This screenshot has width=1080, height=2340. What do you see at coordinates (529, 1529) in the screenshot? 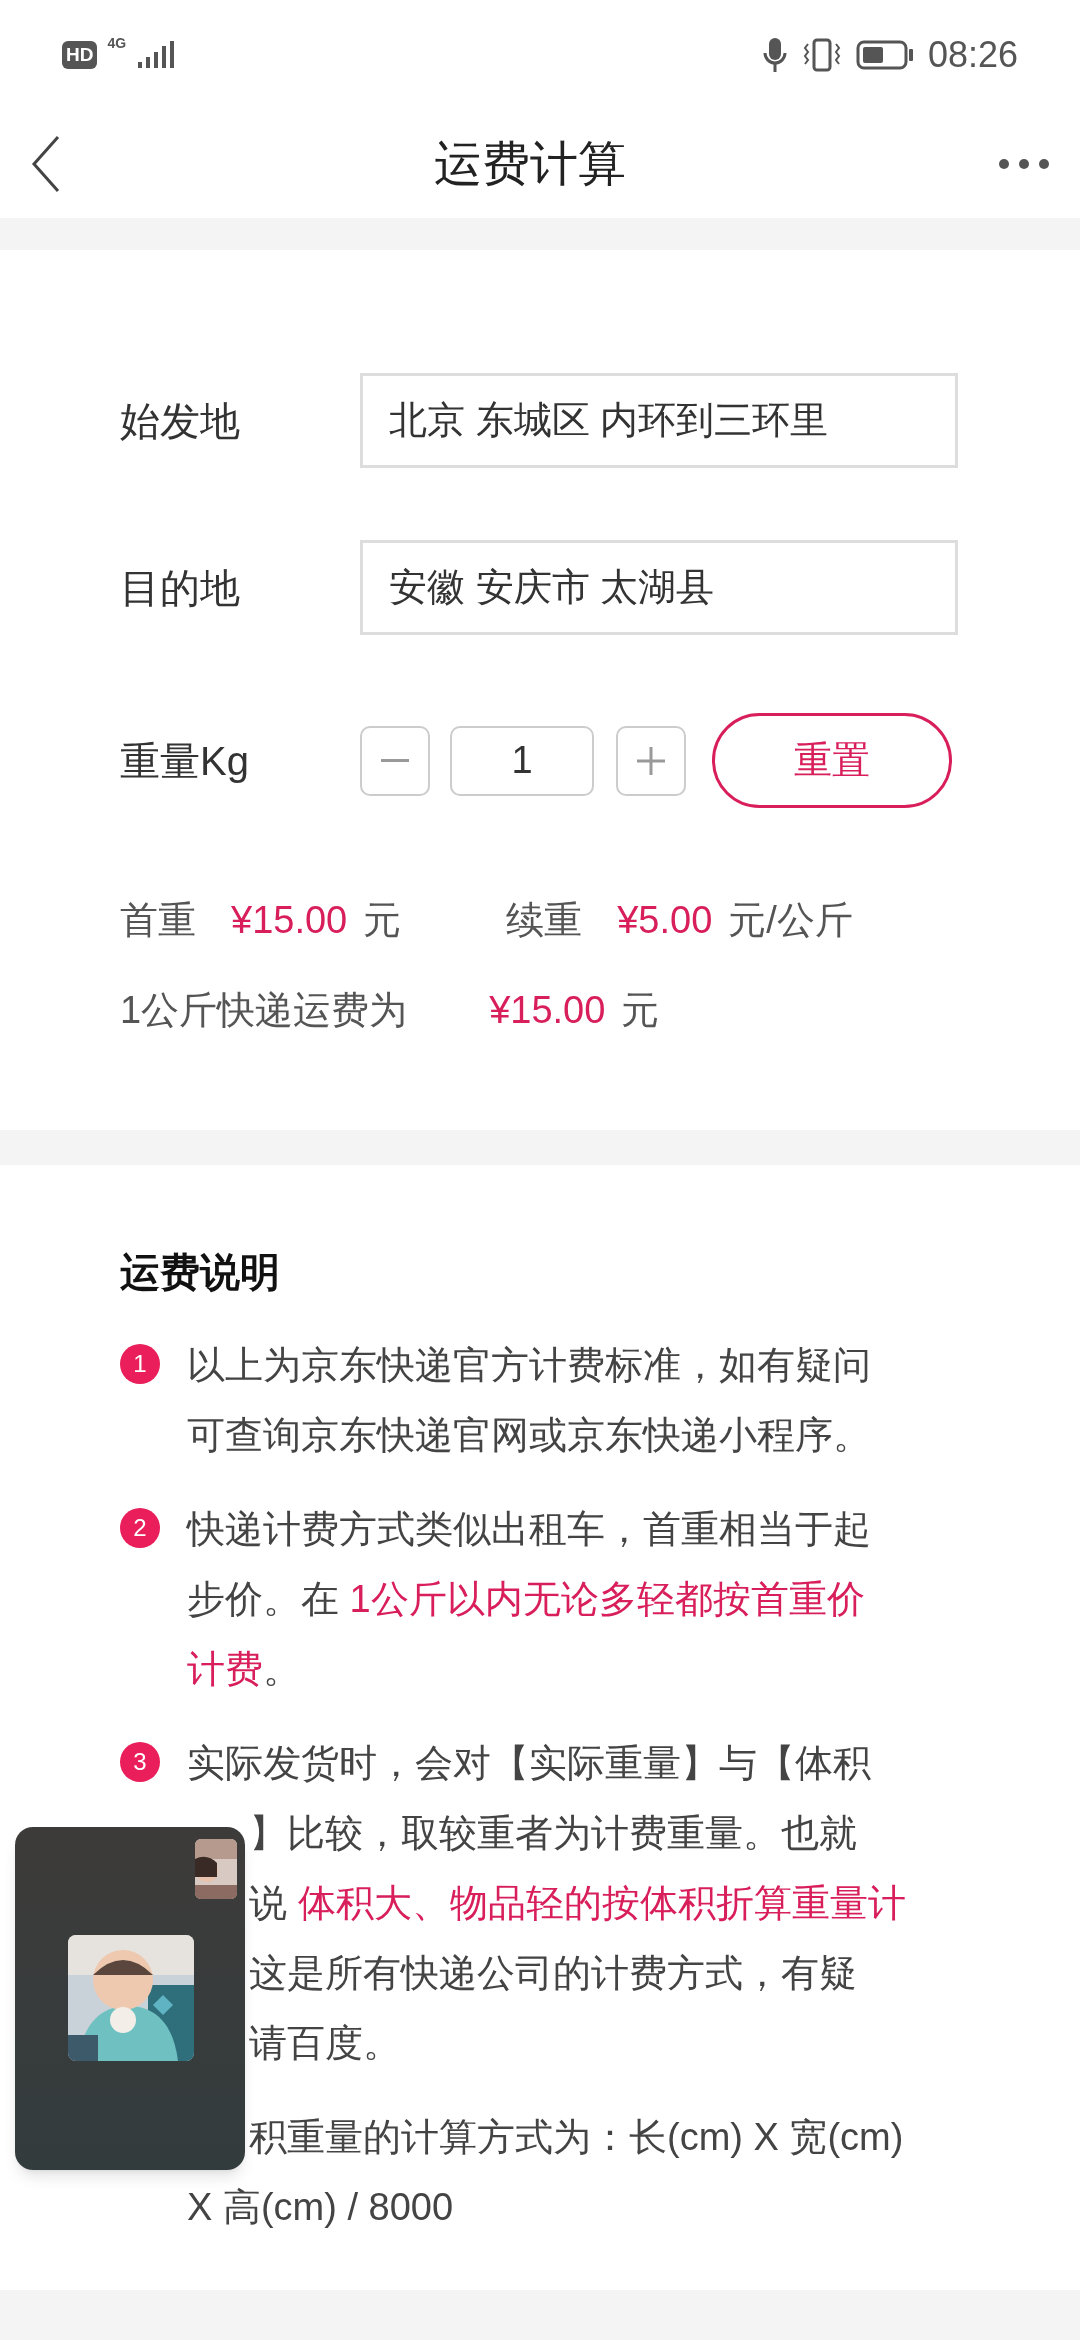
I see `note-line: 快递计费方式类似出租车，首重相当于起` at bounding box center [529, 1529].